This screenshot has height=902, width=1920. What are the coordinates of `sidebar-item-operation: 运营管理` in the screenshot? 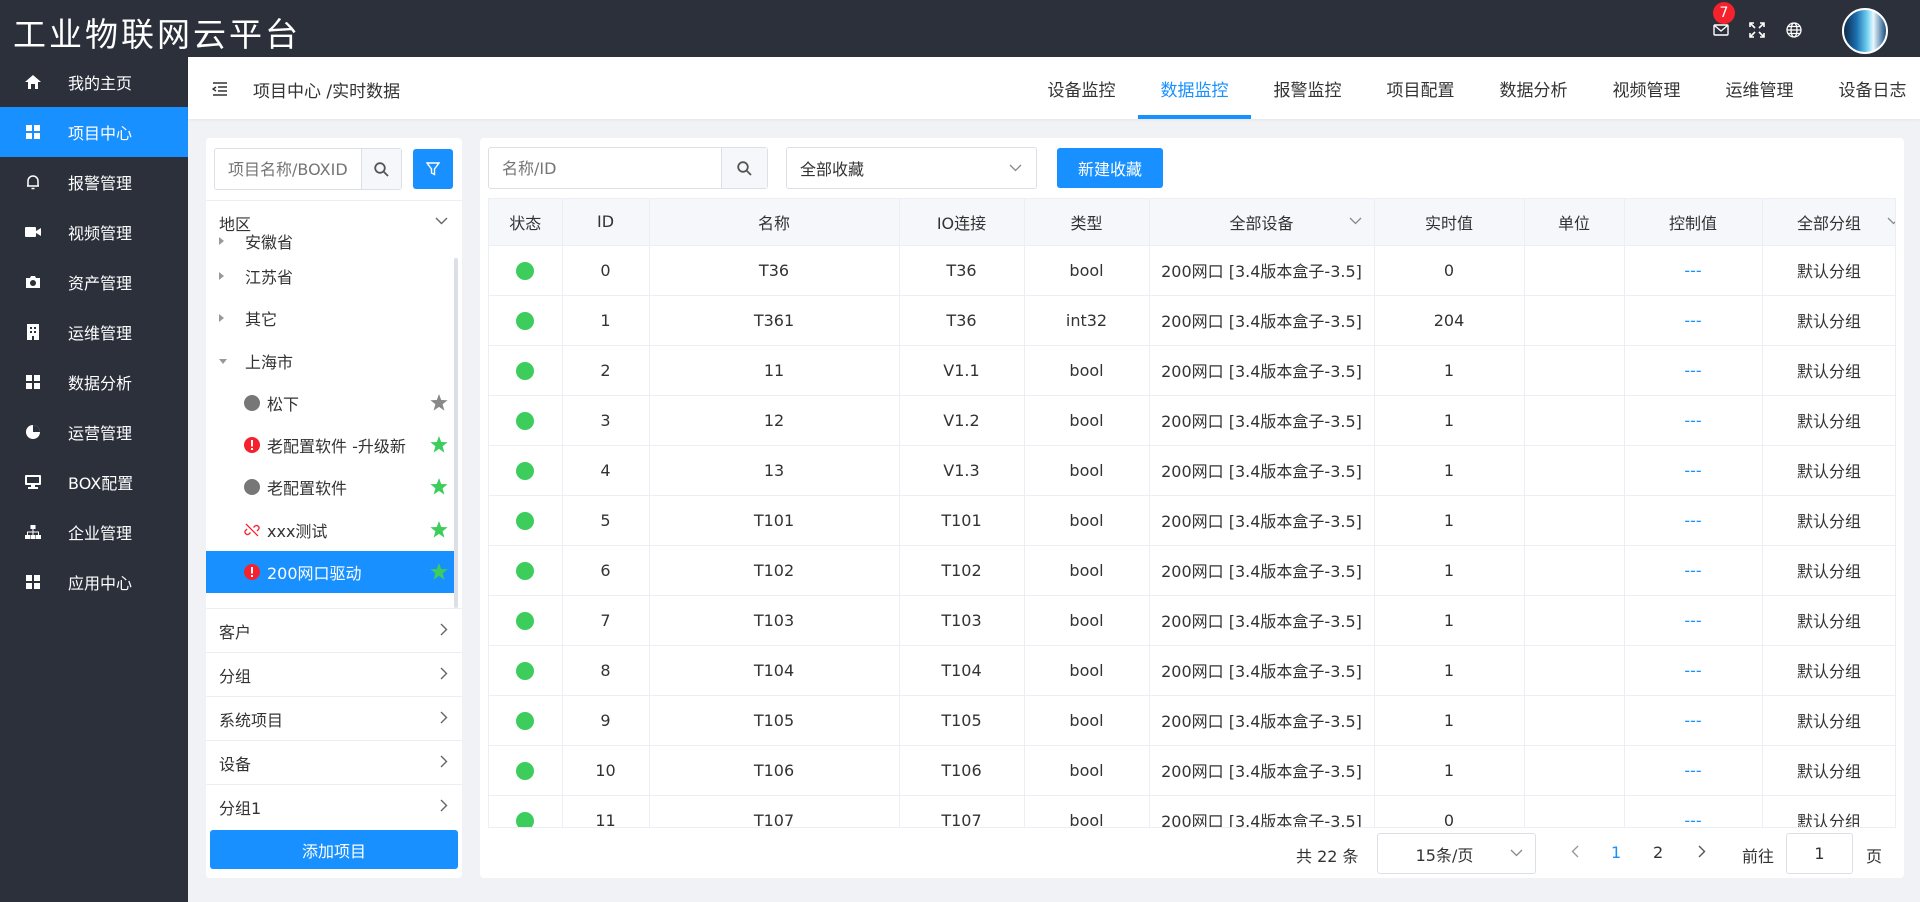 It's located at (94, 432).